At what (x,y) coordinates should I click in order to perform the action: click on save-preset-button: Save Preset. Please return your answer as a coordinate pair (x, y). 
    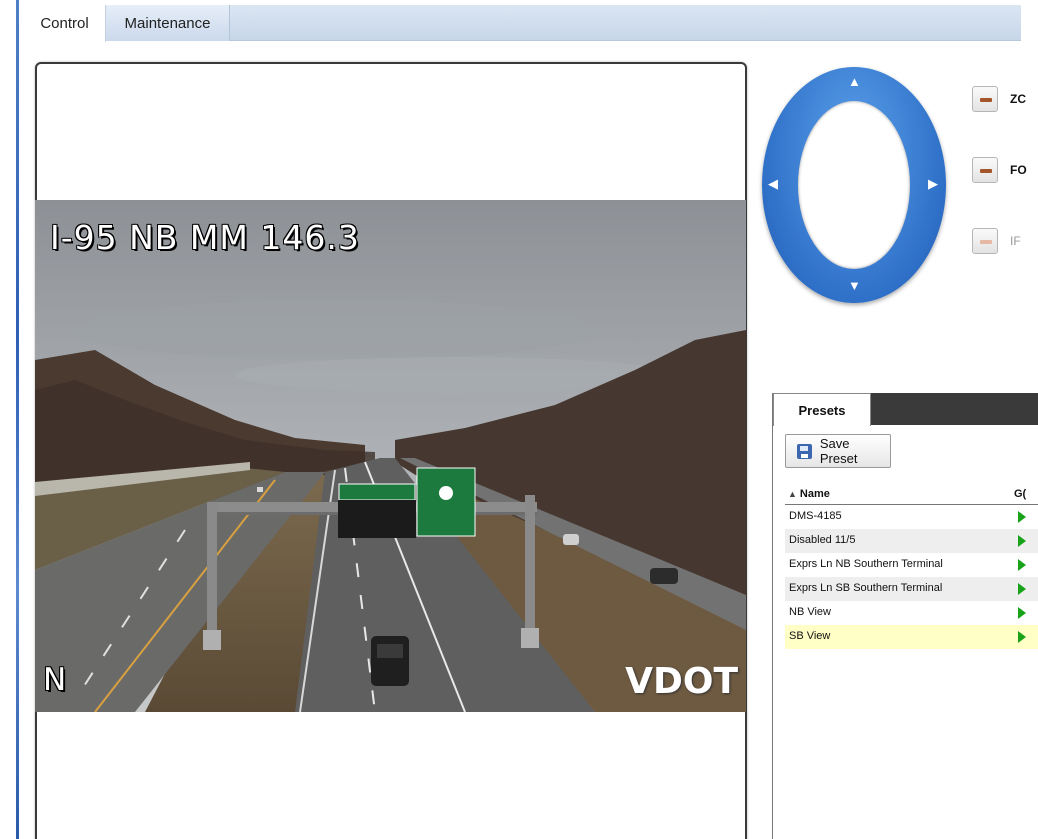
    Looking at the image, I should click on (838, 451).